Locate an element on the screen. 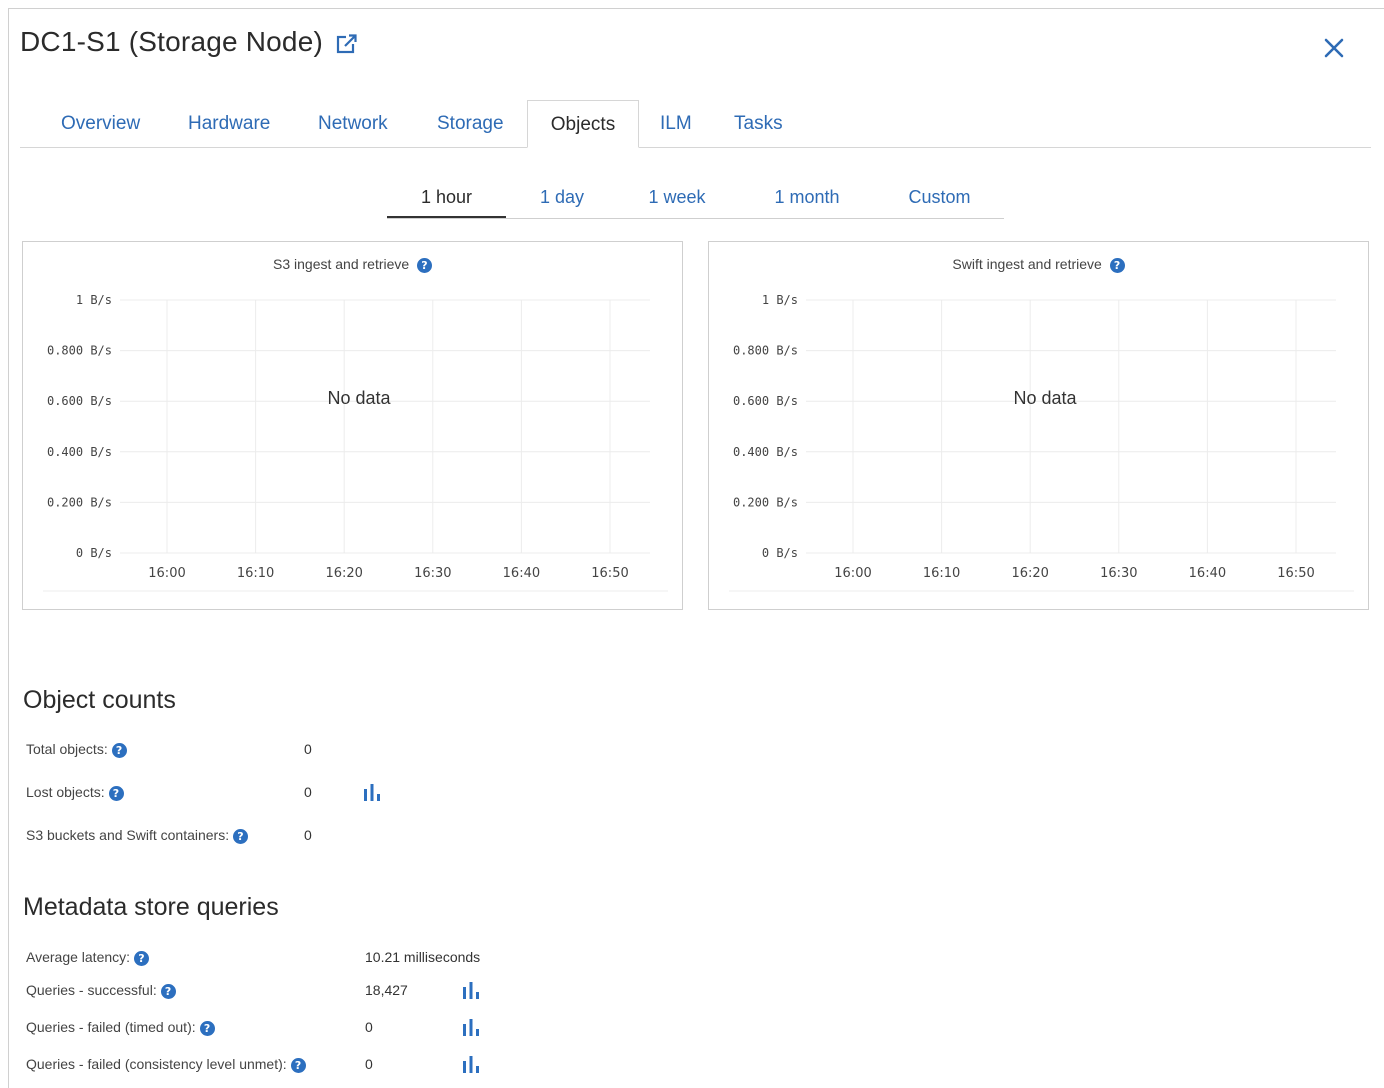 This screenshot has width=1384, height=1088. lost-objects-label: Lost objects: ? is located at coordinates (75, 792).